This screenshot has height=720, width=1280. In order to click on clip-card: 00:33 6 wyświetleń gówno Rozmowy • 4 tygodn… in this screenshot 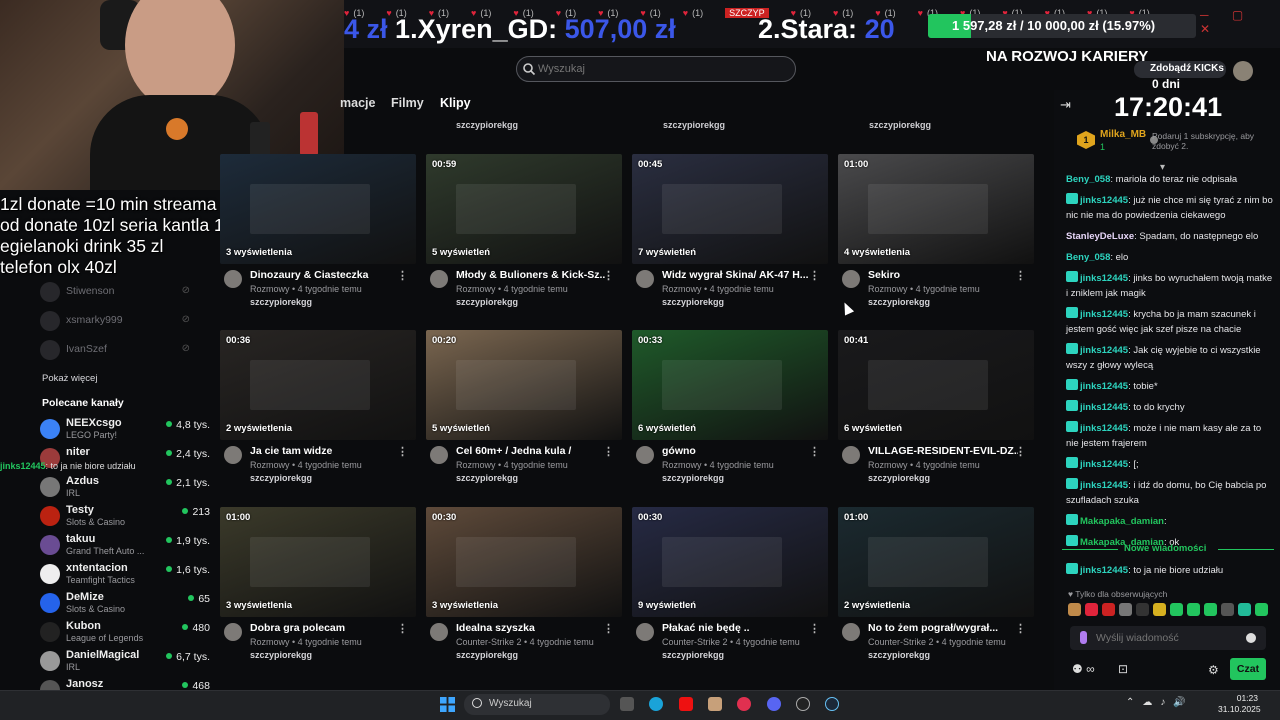, I will do `click(730, 408)`.